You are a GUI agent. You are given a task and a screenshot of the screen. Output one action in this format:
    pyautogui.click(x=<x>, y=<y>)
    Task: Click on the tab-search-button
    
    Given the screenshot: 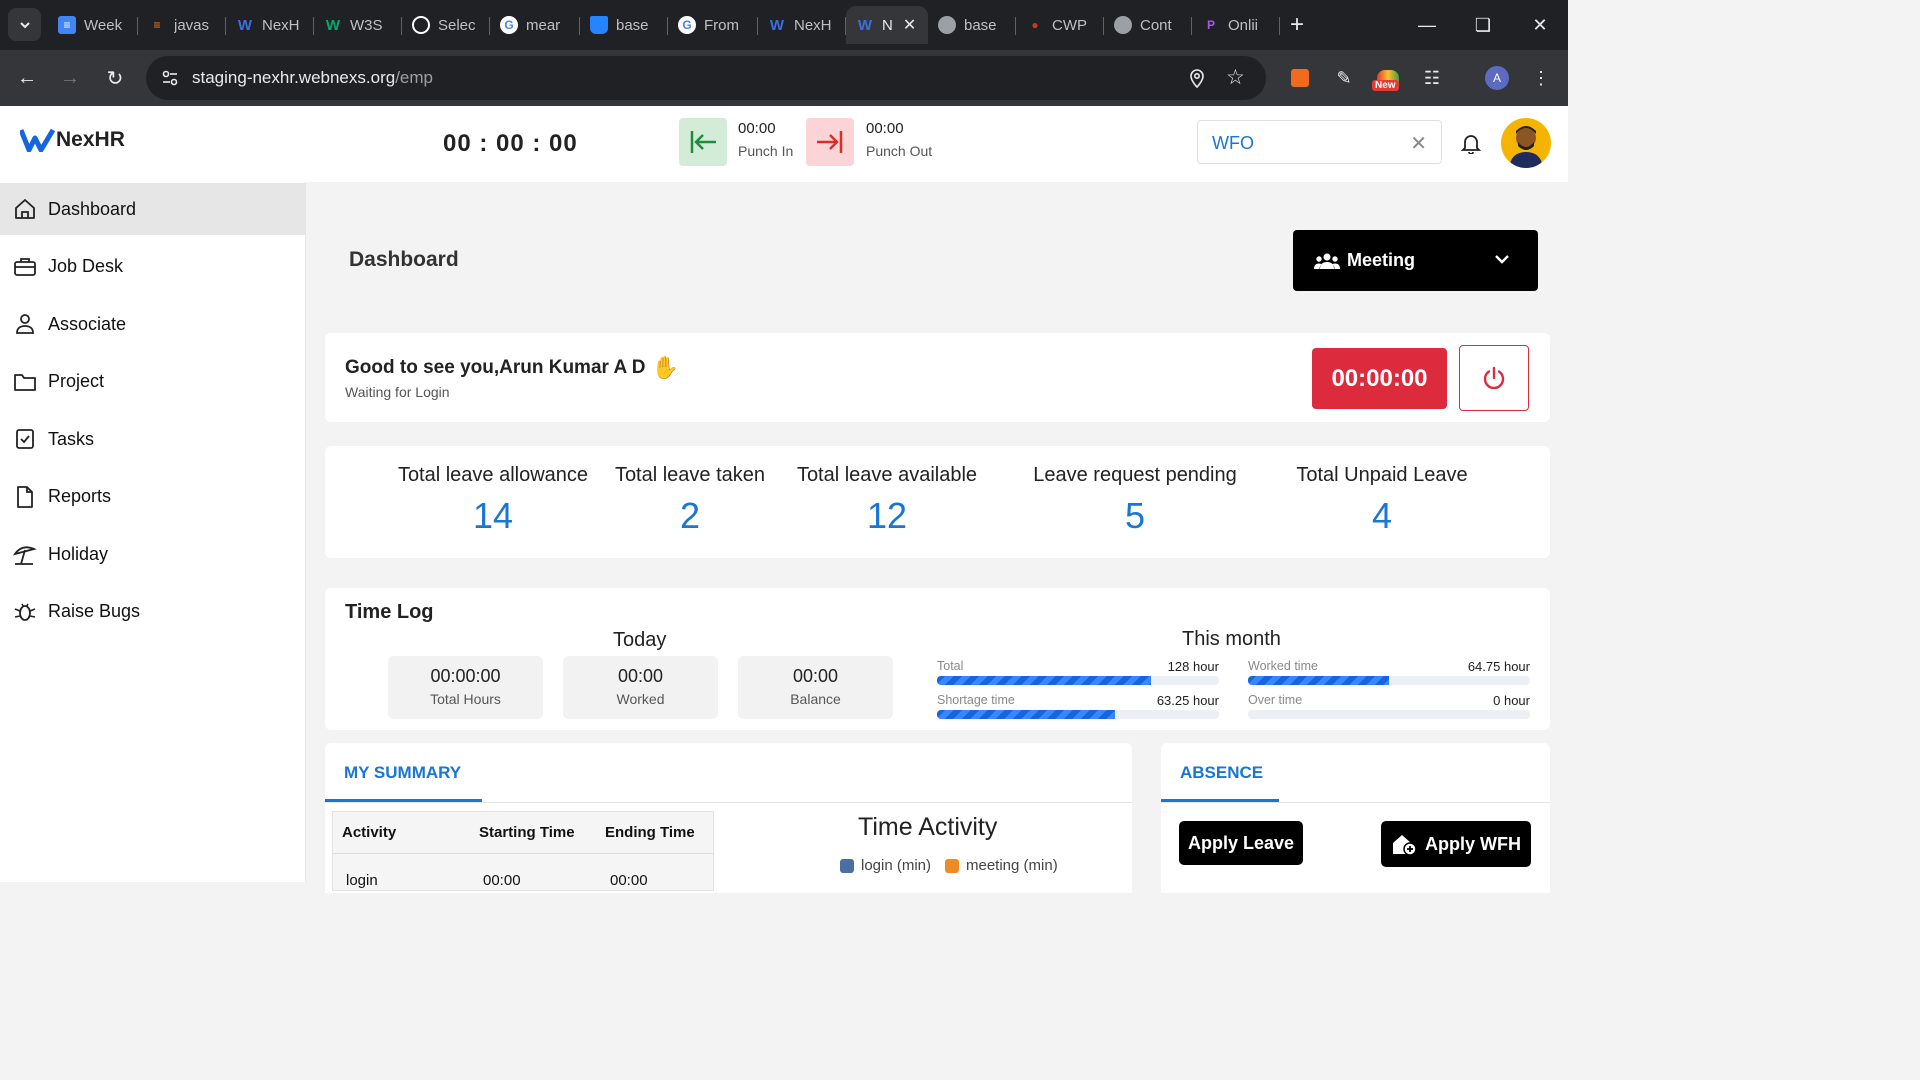 What is the action you would take?
    pyautogui.click(x=24, y=24)
    